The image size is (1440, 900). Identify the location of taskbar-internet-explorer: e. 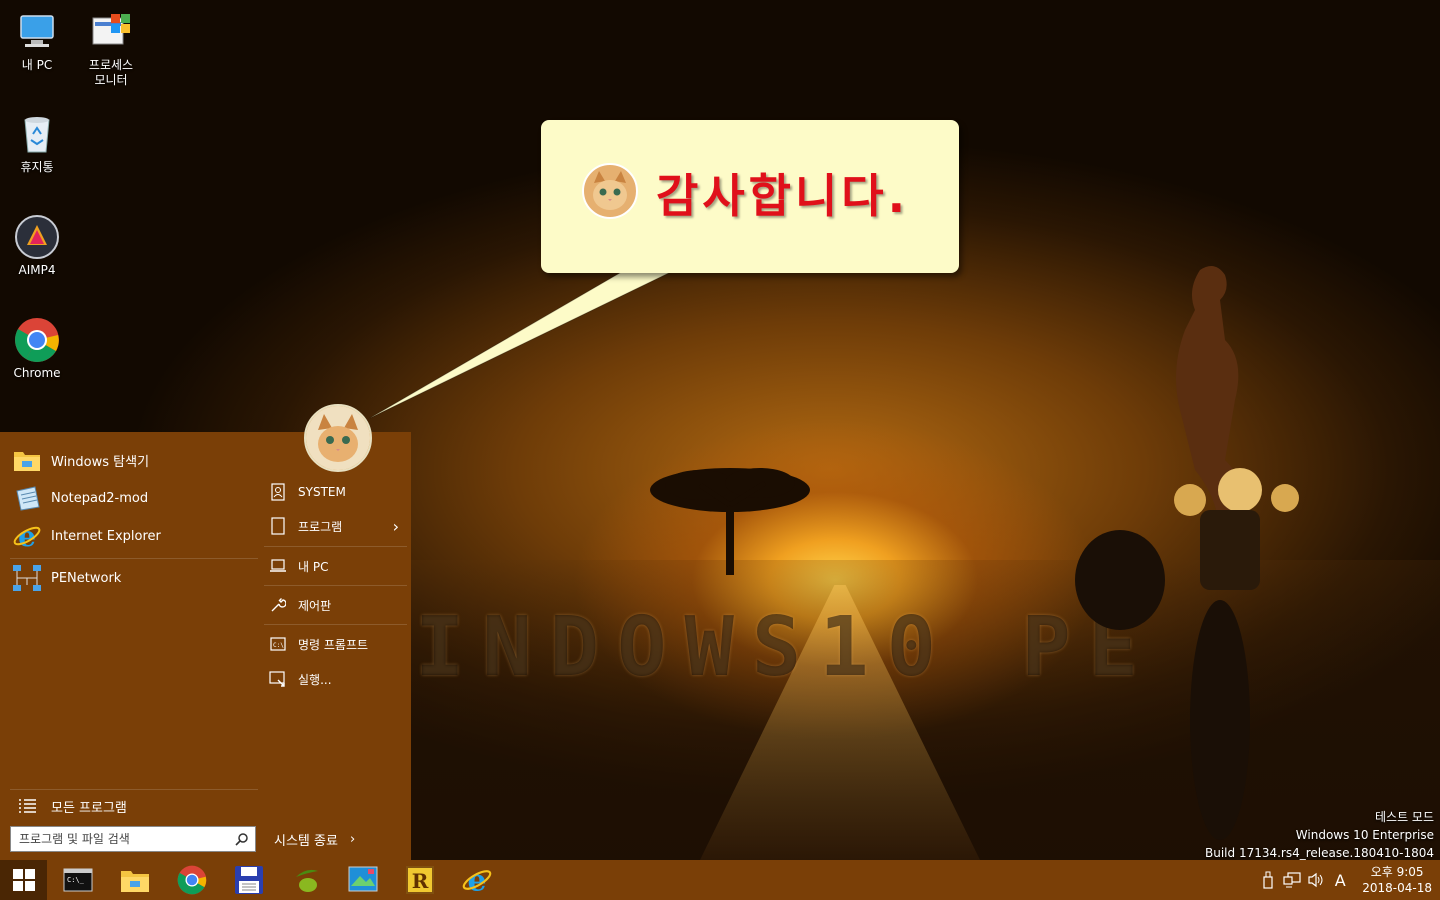
(477, 880).